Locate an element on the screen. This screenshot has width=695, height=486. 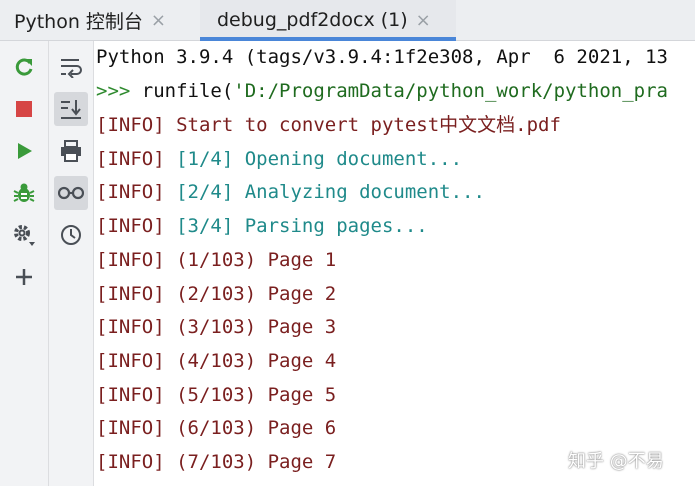
log-message: (1/103) Page 1 is located at coordinates (256, 260).